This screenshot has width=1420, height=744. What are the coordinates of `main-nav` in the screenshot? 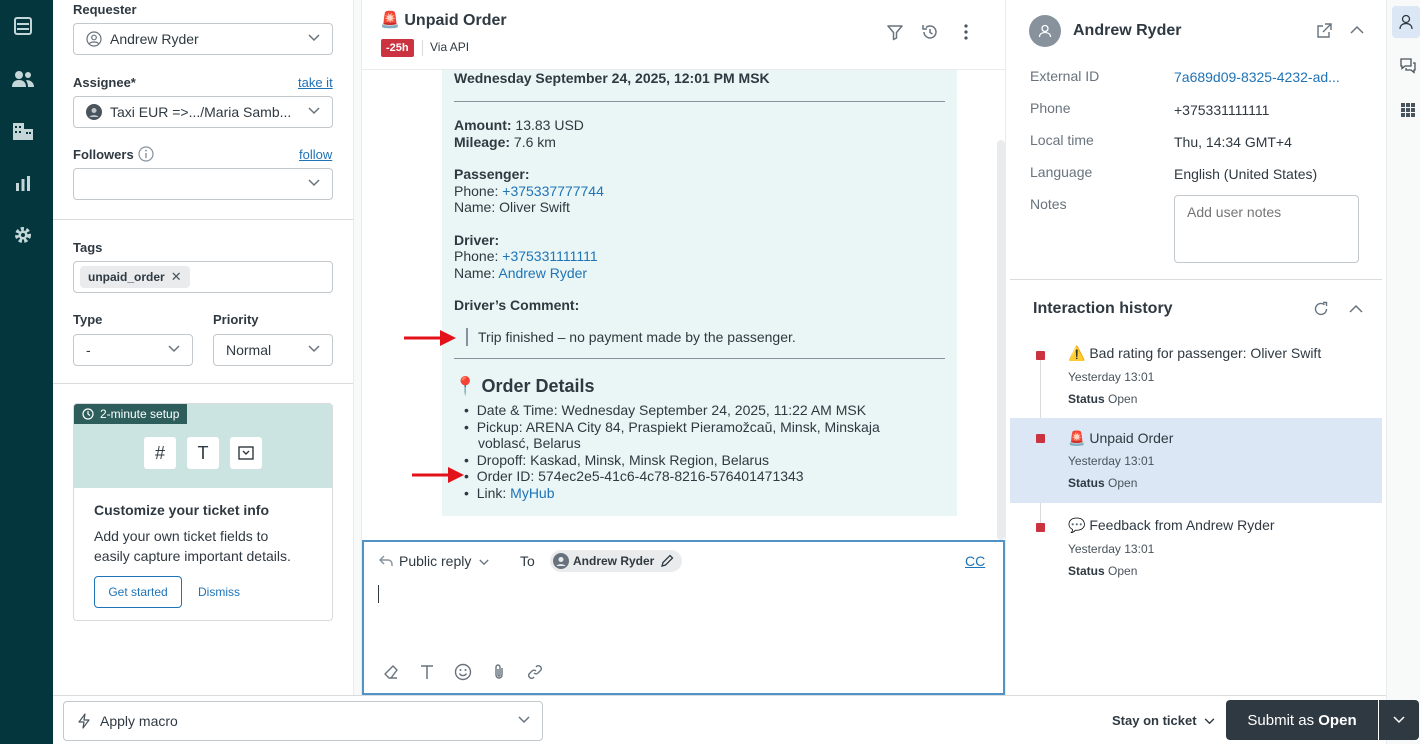 It's located at (26, 372).